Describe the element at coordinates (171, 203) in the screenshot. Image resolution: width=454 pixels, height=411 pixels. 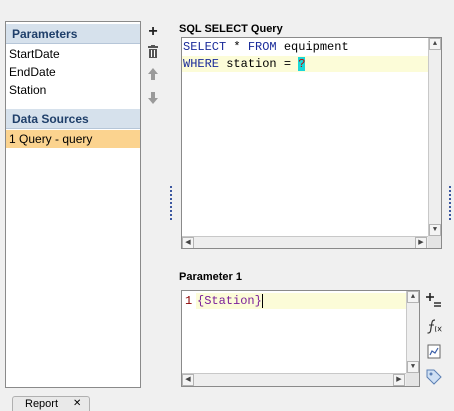
I see `left-splitter` at that location.